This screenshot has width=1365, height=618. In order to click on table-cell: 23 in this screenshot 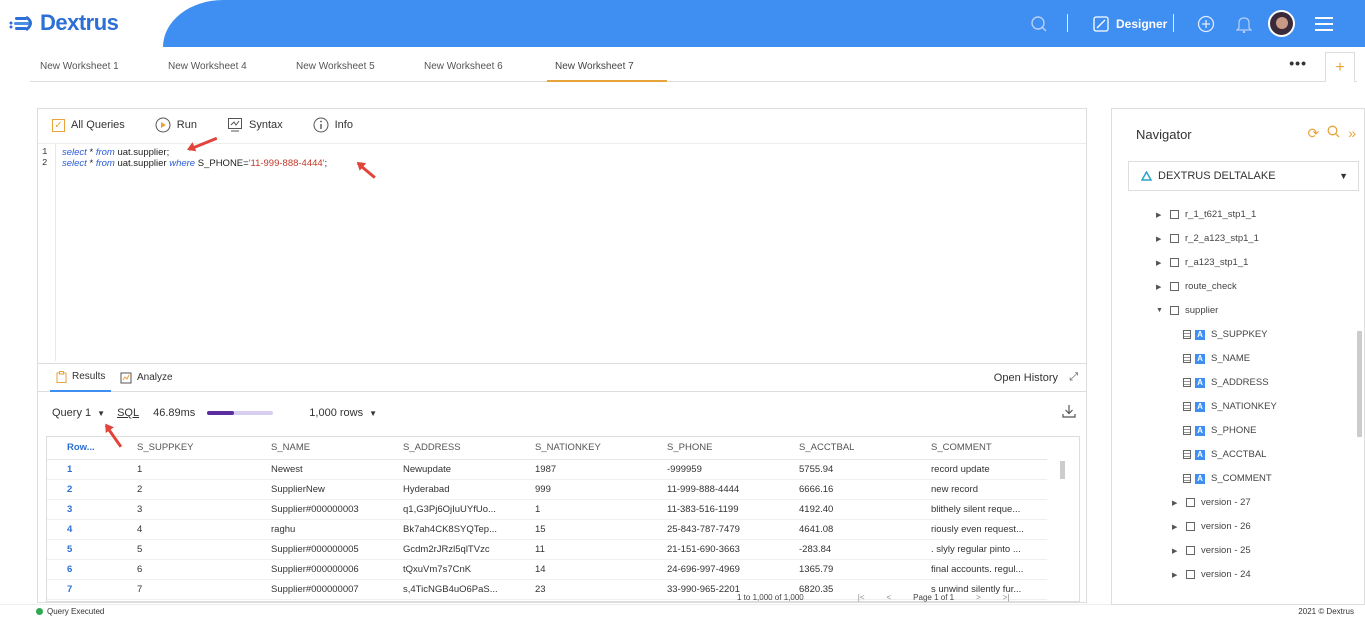, I will do `click(591, 589)`.